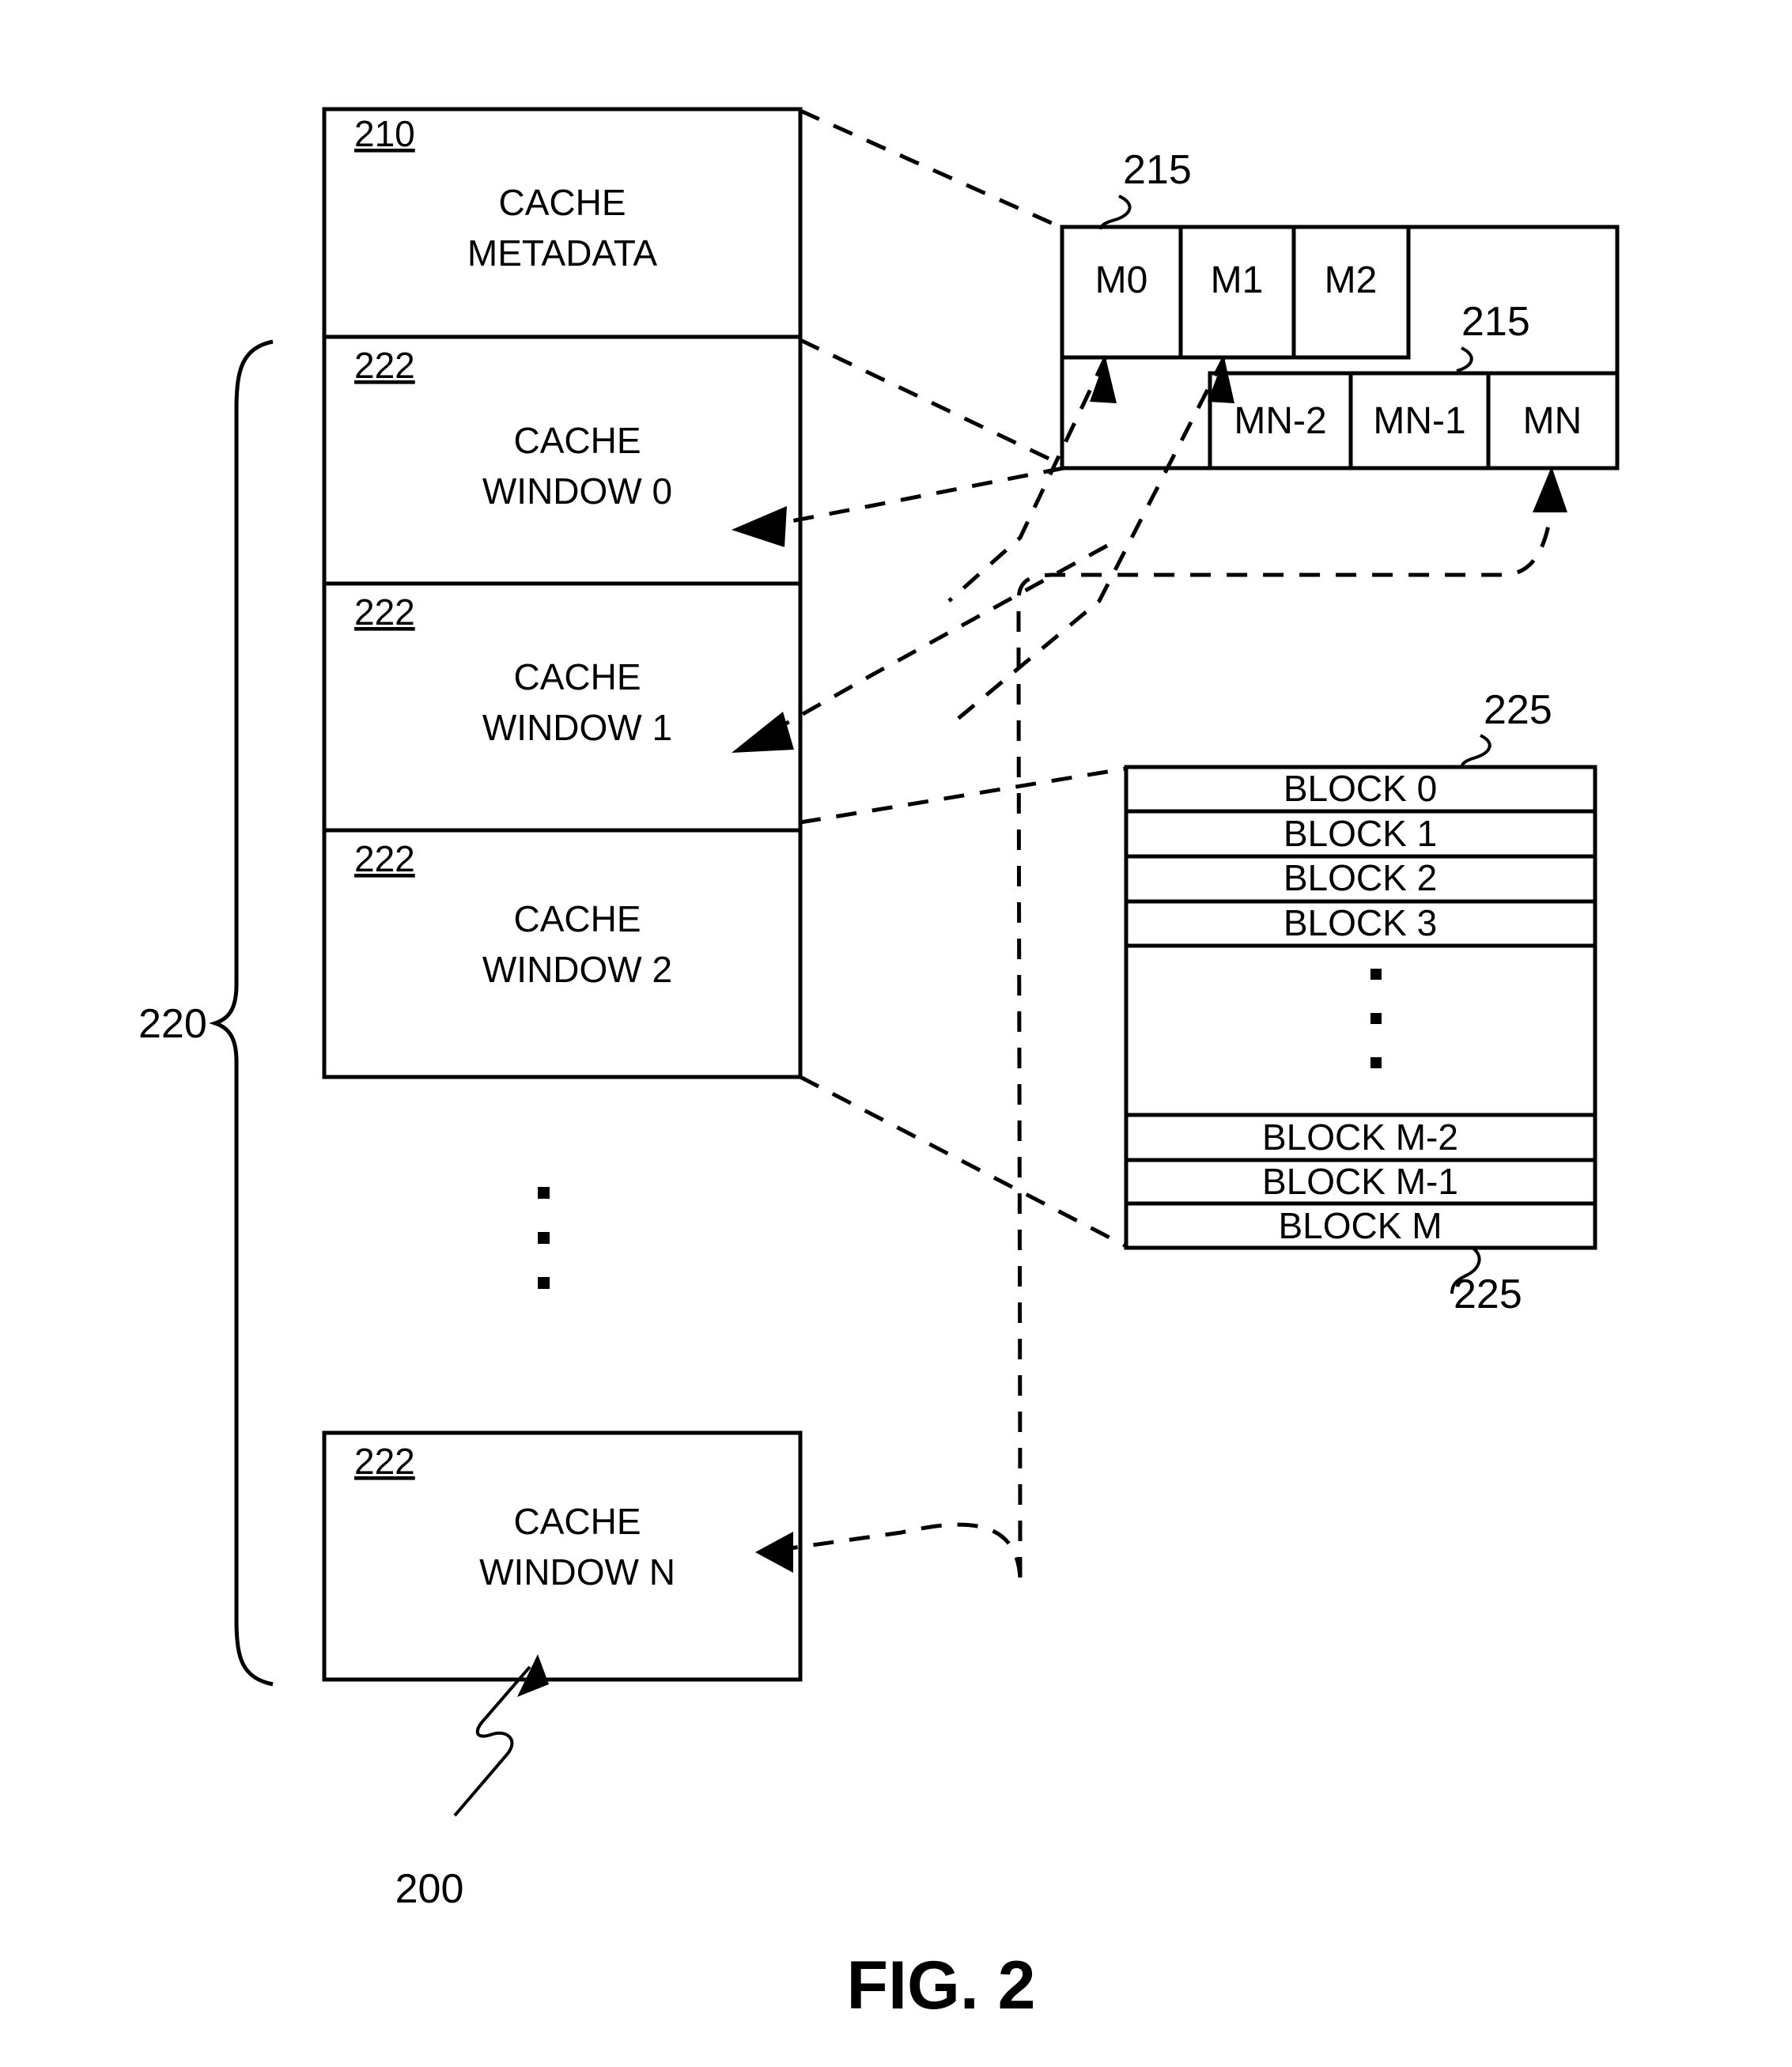 This screenshot has width=1792, height=2067. I want to click on cache-window-0-ref: 222, so click(384, 365).